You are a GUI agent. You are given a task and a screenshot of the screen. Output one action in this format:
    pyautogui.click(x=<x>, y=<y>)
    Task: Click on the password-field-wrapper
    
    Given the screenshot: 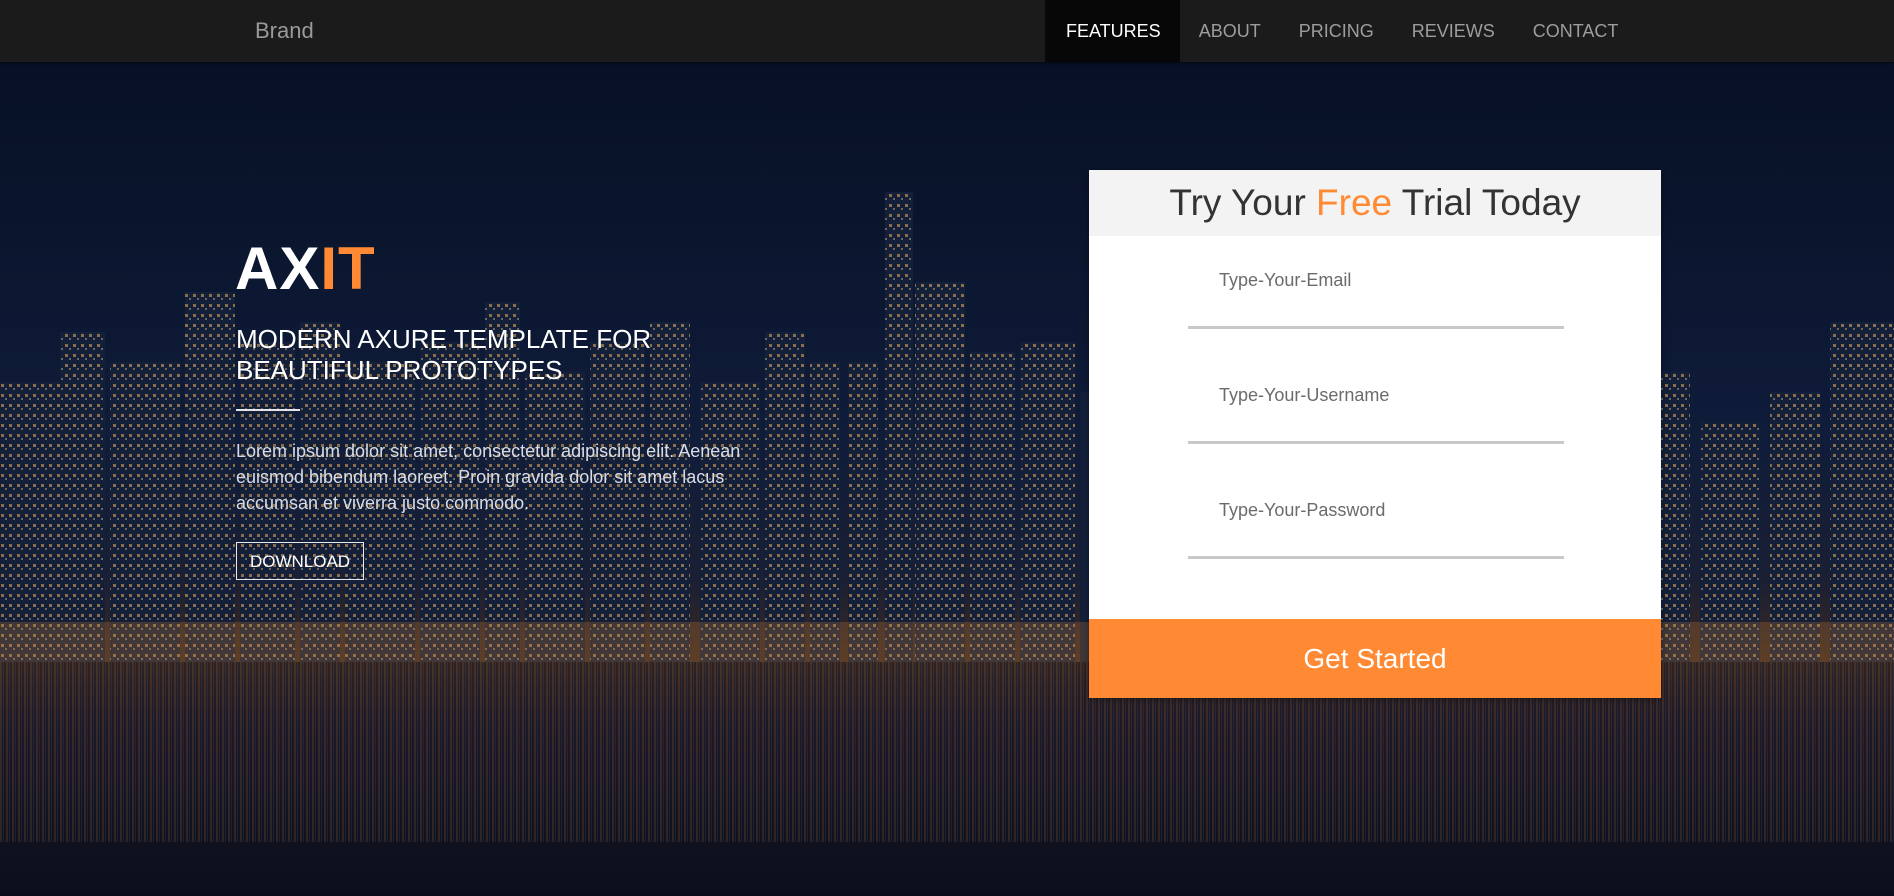 What is the action you would take?
    pyautogui.click(x=1376, y=513)
    